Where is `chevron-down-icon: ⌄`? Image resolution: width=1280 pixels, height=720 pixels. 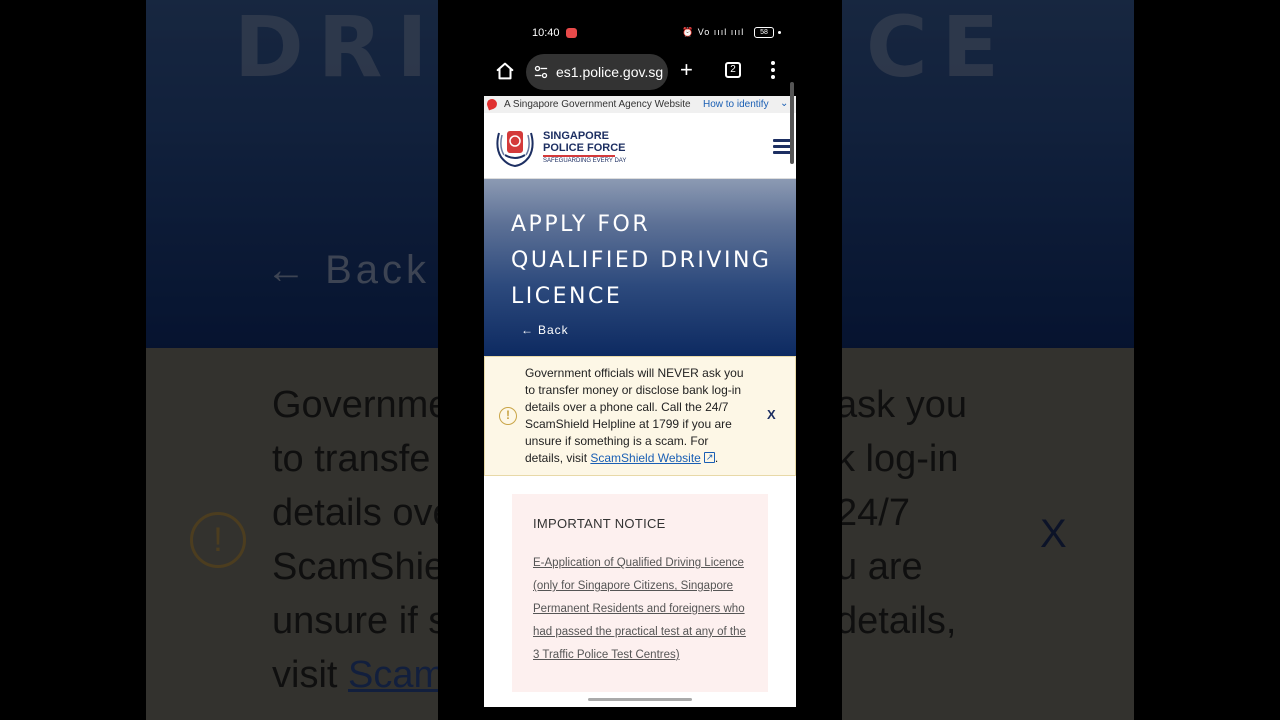
chevron-down-icon: ⌄ is located at coordinates (784, 103).